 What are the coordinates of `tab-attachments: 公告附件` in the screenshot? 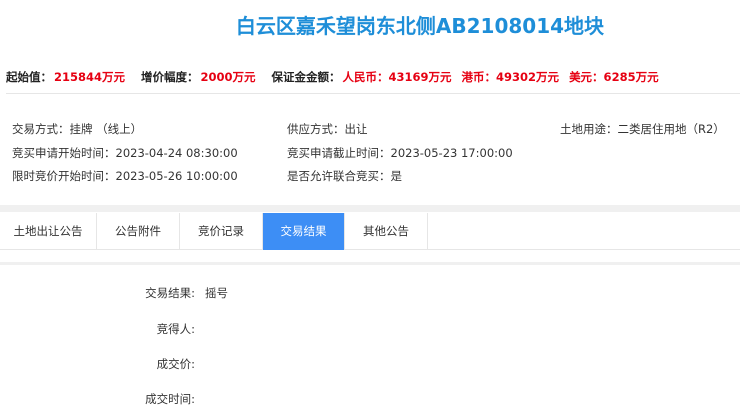 It's located at (138, 231).